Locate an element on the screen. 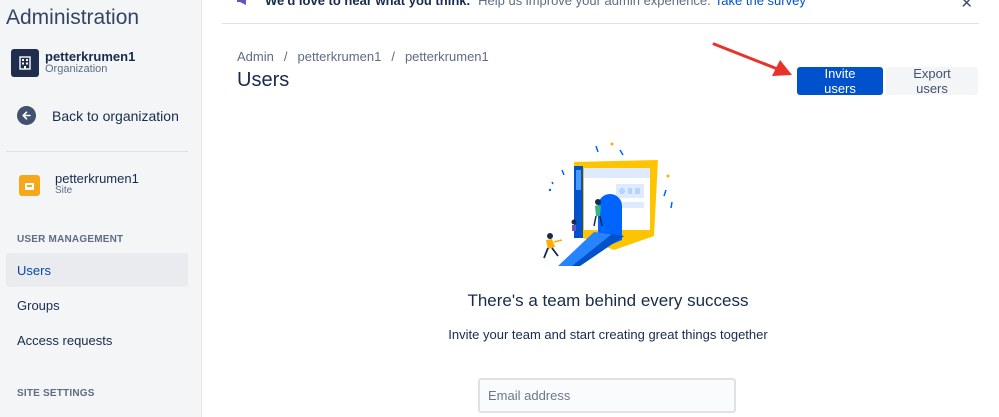 The image size is (999, 417). back-label: Back to organization is located at coordinates (115, 115).